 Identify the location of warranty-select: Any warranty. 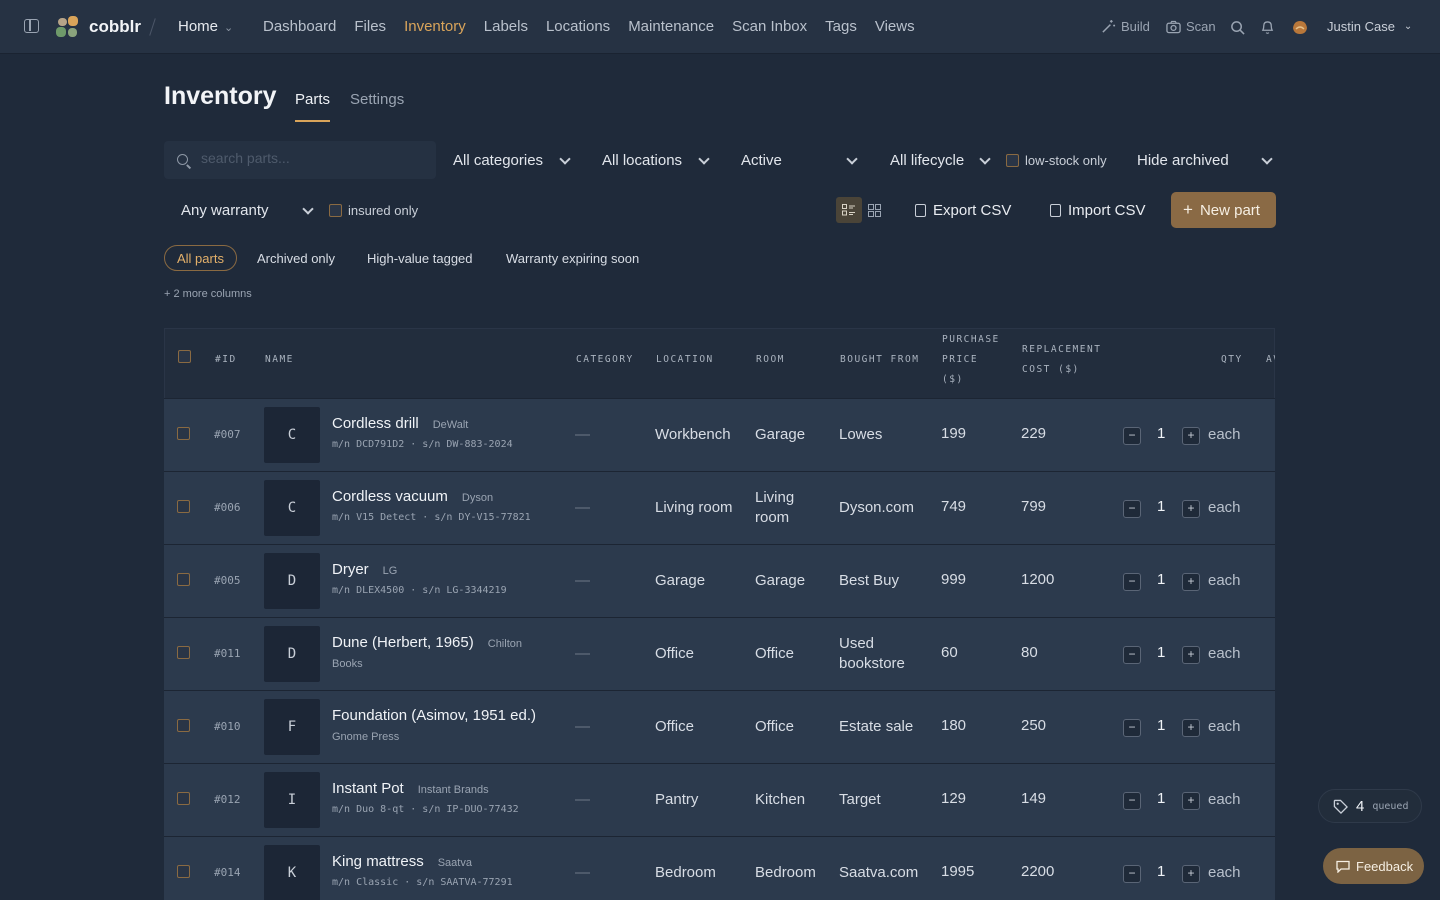
(247, 210).